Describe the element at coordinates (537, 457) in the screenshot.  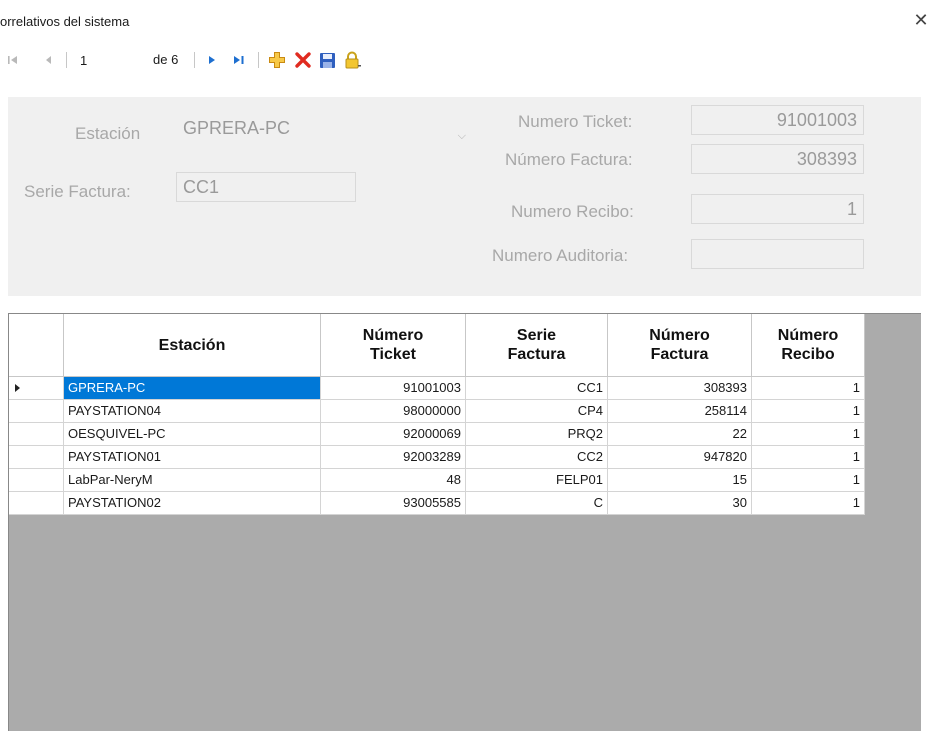
I see `cell-serie-factura: CC2` at that location.